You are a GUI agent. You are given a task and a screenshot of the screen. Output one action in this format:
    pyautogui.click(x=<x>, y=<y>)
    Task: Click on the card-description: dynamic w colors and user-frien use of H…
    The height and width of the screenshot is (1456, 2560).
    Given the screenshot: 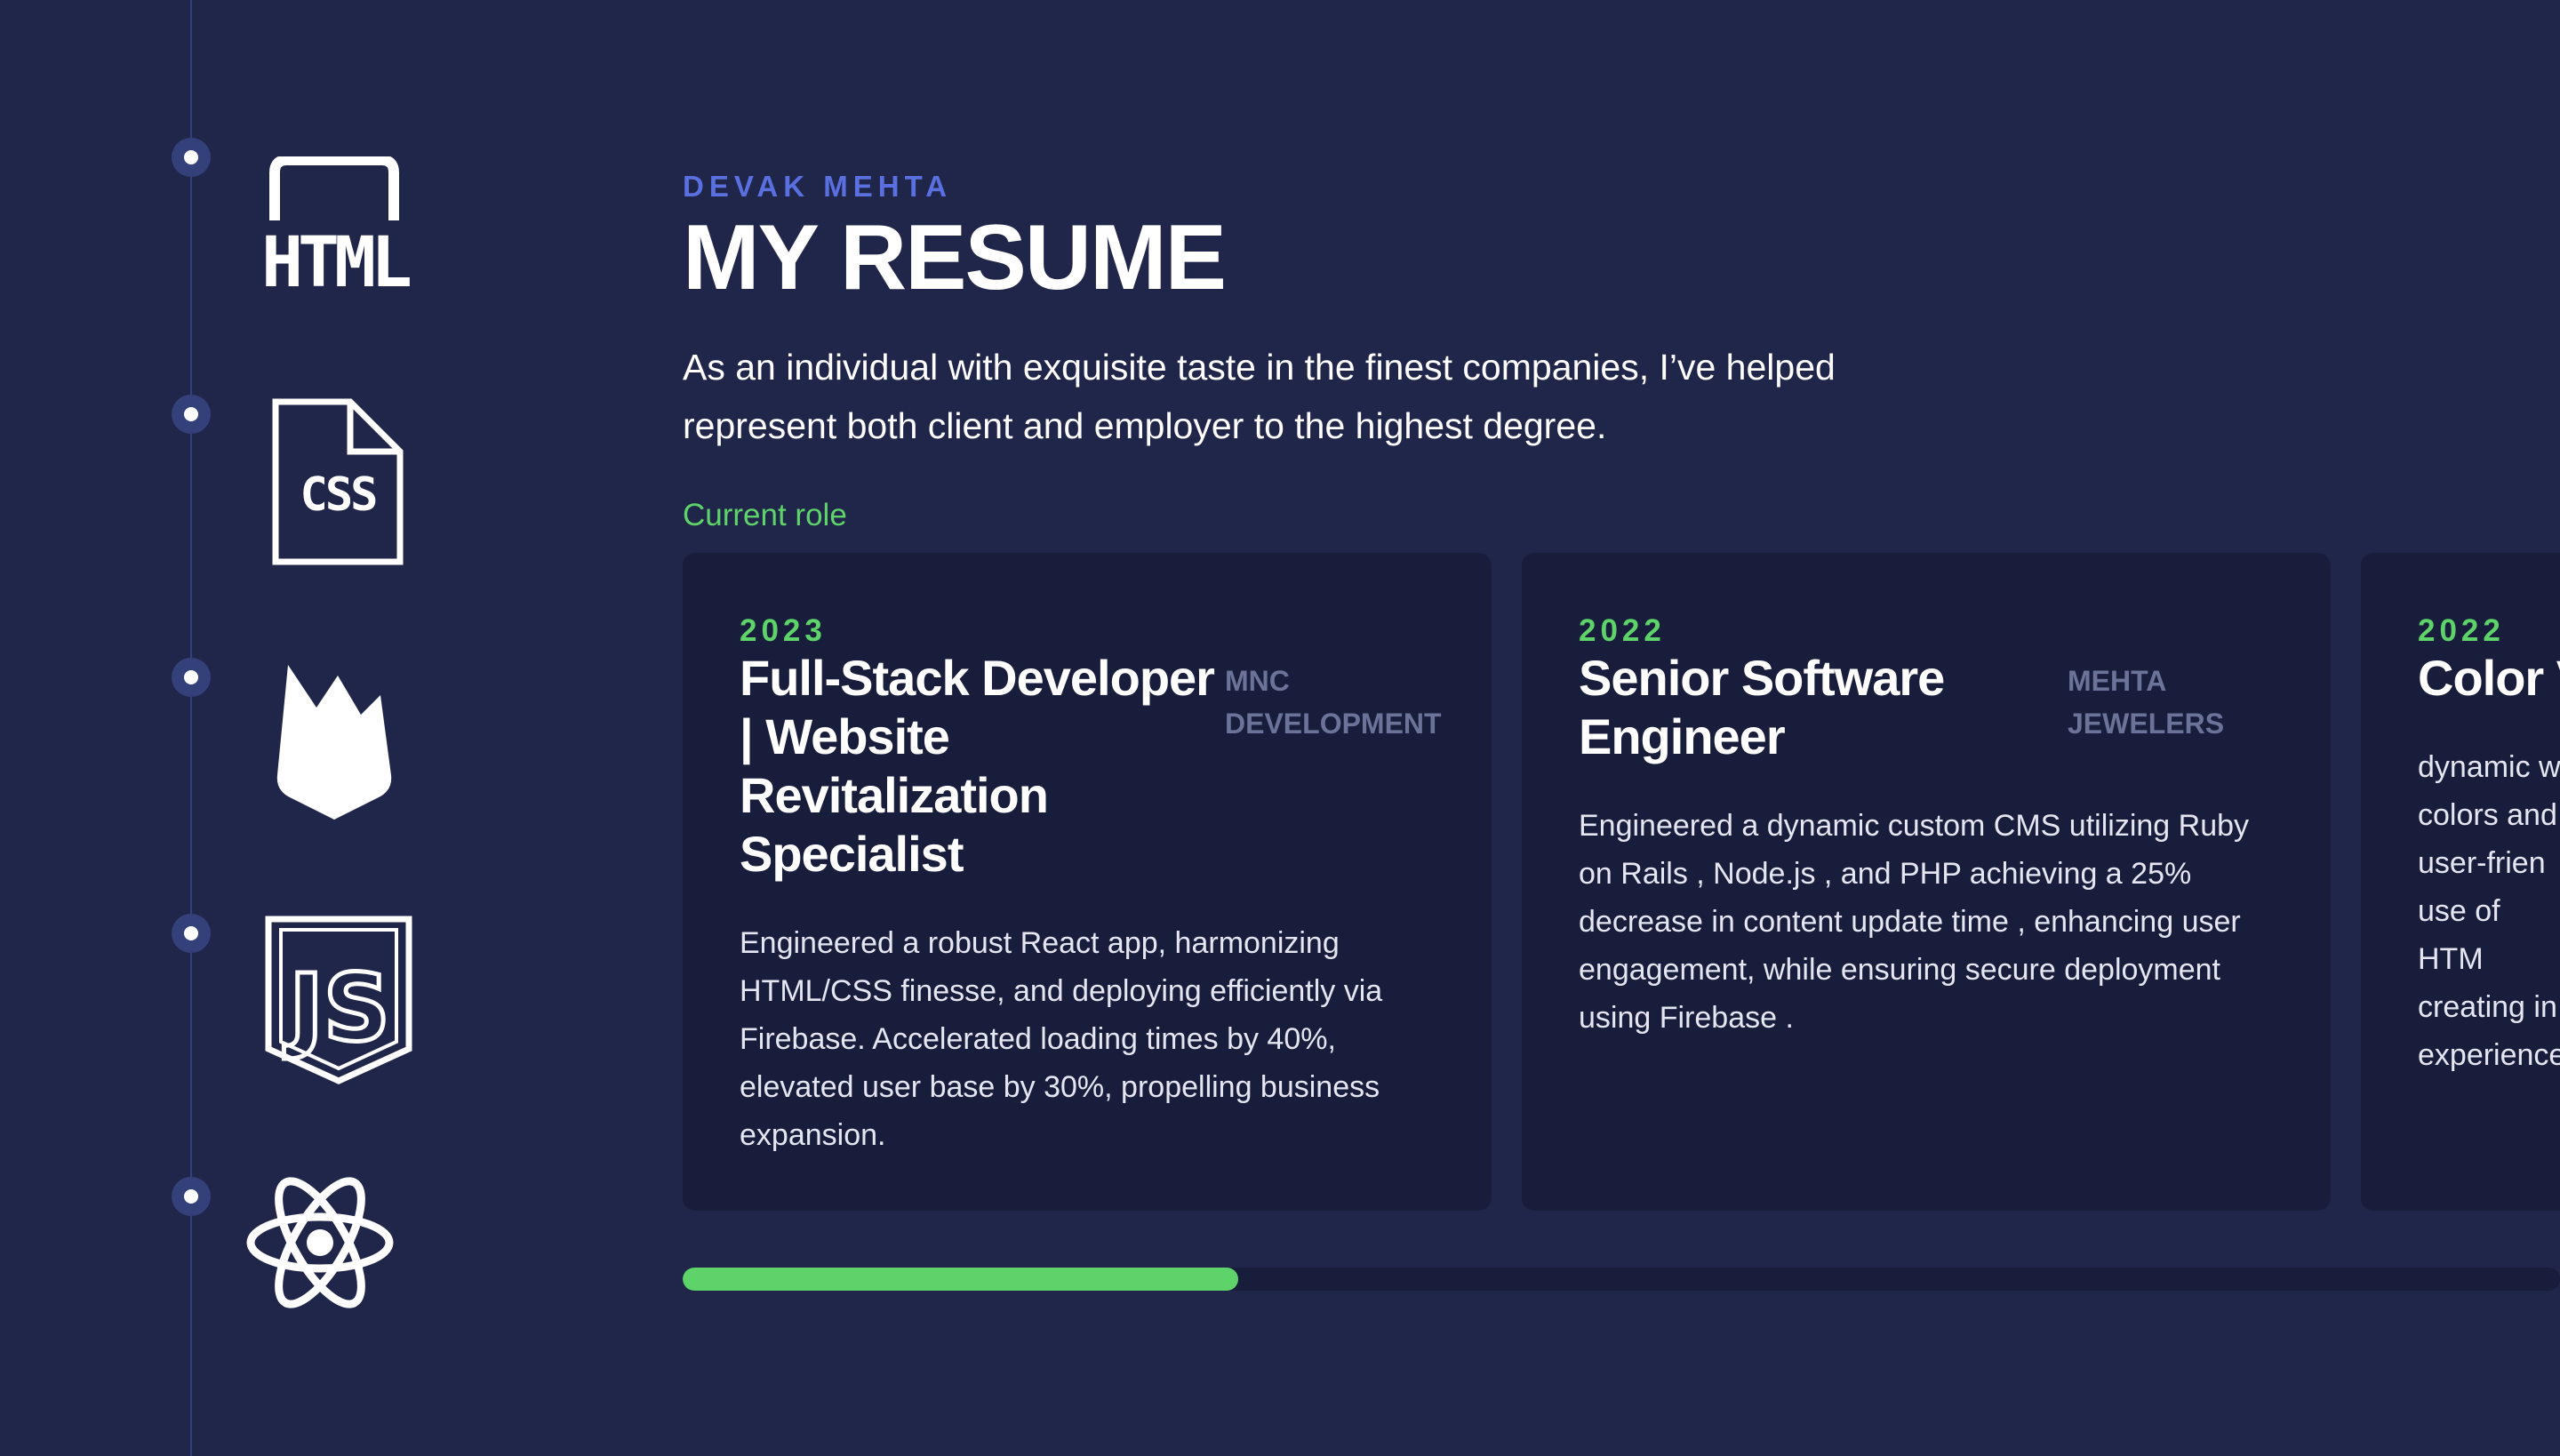 What is the action you would take?
    pyautogui.click(x=2489, y=911)
    